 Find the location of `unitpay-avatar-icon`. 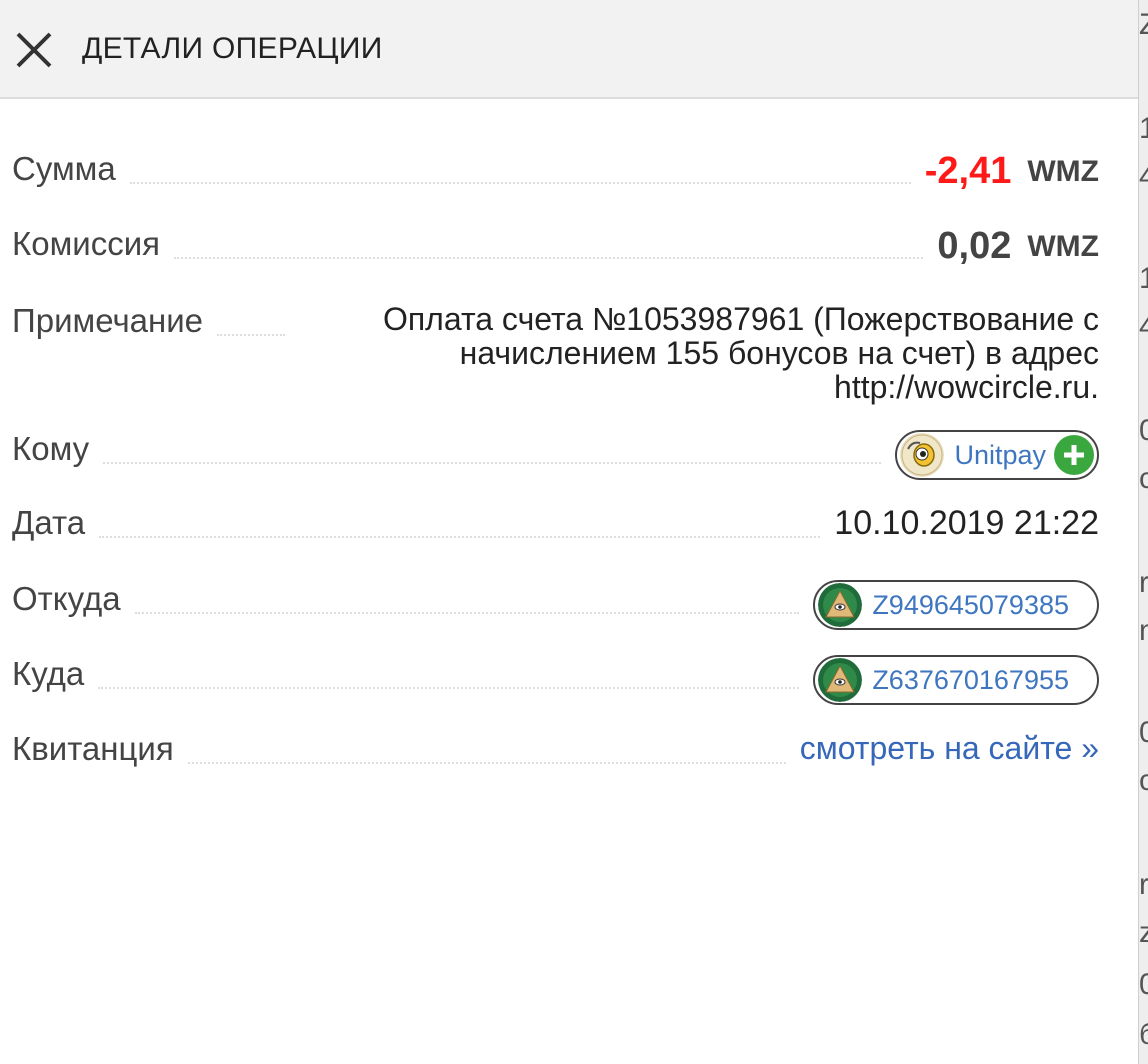

unitpay-avatar-icon is located at coordinates (922, 455).